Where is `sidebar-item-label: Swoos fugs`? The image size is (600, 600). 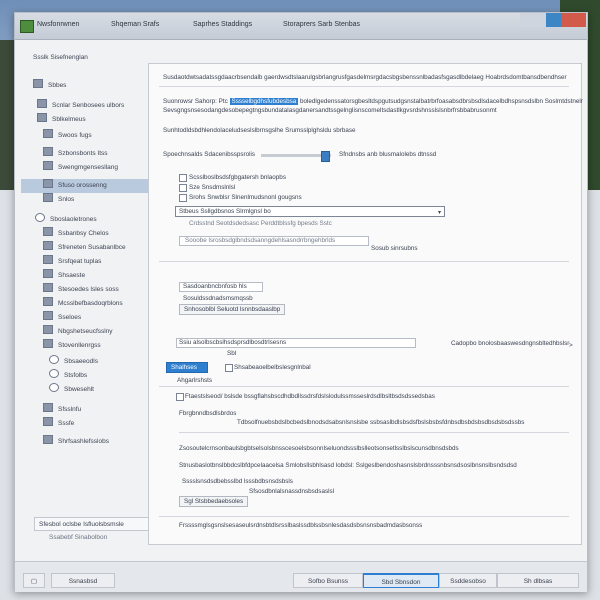 sidebar-item-label: Swoos fugs is located at coordinates (75, 135).